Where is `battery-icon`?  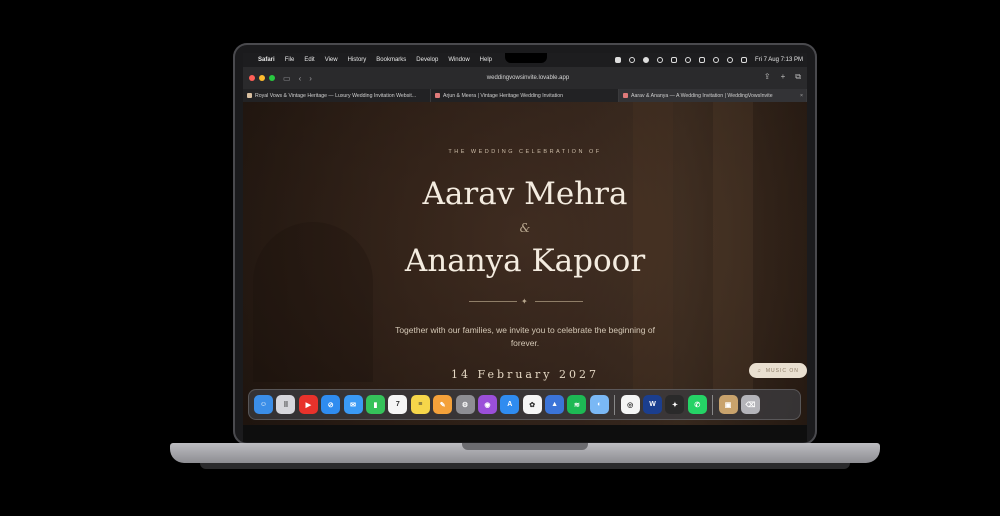
battery-icon is located at coordinates (701, 60).